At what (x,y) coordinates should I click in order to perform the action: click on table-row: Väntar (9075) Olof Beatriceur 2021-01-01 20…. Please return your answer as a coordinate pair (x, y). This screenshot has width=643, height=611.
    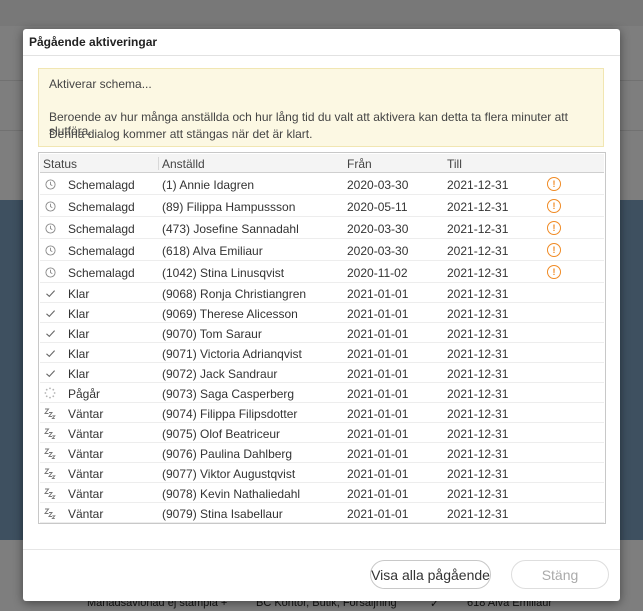
    Looking at the image, I should click on (322, 433).